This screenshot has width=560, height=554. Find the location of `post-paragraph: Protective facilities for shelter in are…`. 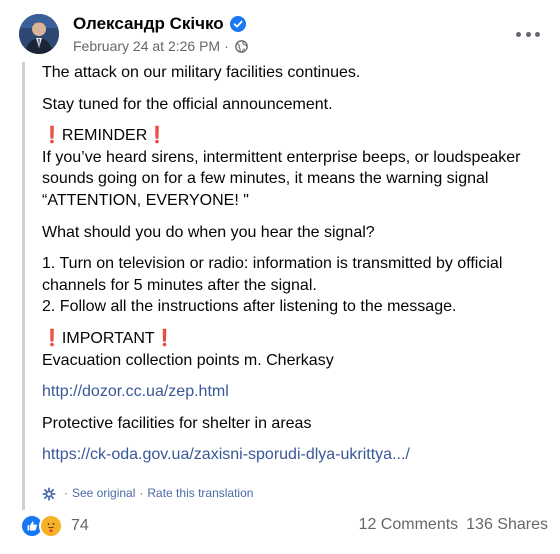

post-paragraph: Protective facilities for shelter in are… is located at coordinates (177, 423).